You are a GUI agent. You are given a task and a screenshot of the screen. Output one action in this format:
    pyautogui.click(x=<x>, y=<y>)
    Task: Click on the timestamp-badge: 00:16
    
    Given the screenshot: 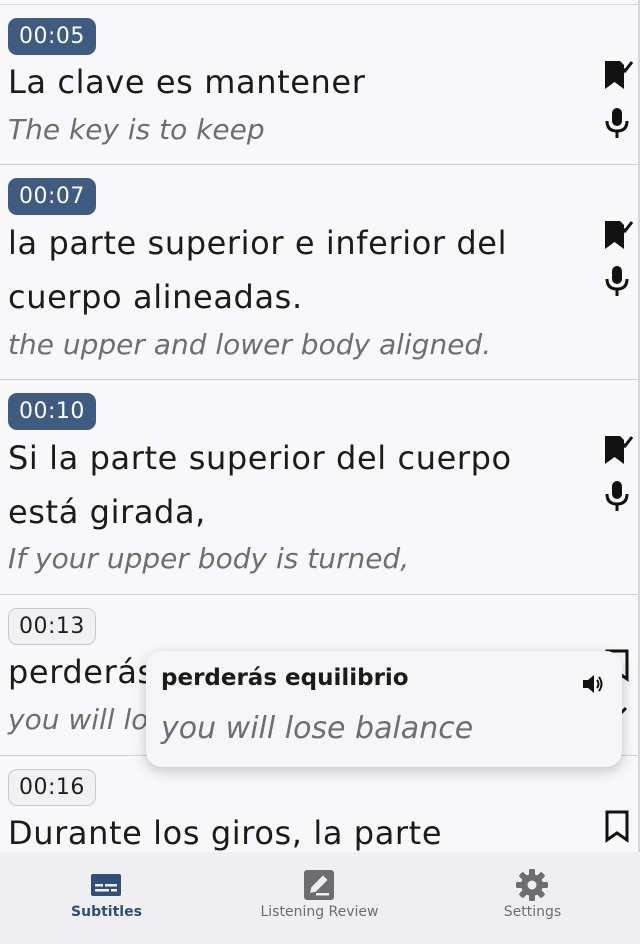 What is the action you would take?
    pyautogui.click(x=52, y=787)
    